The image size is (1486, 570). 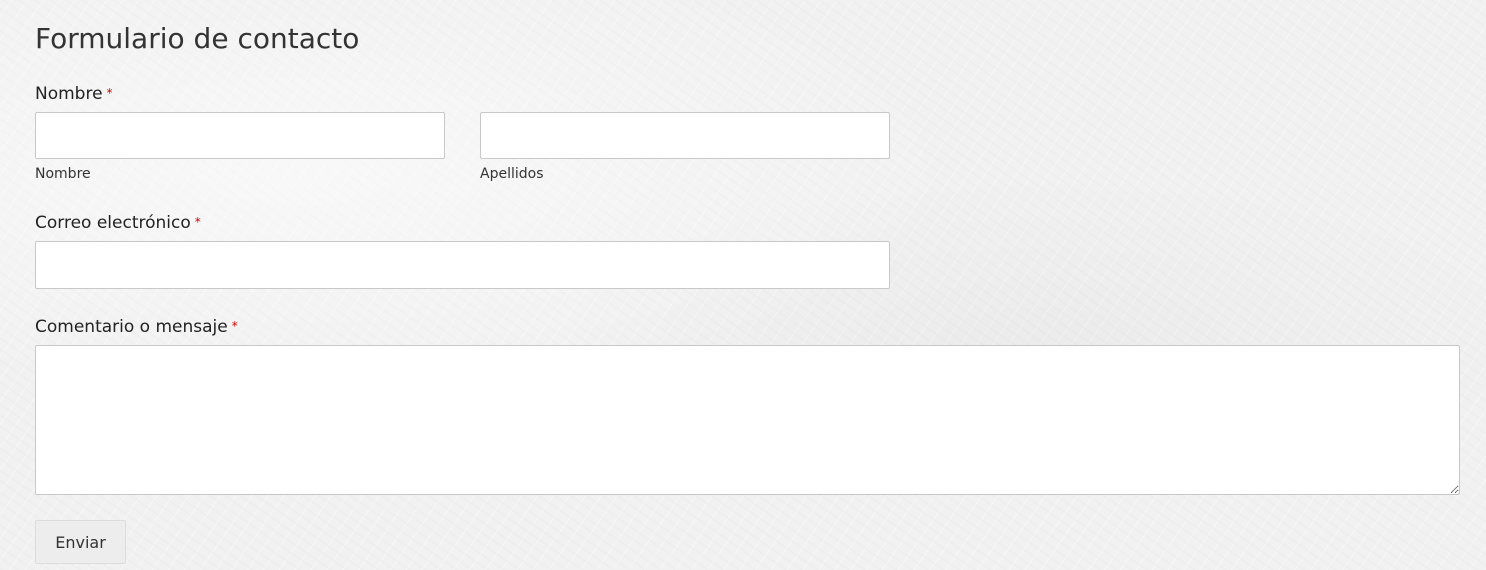 I want to click on message-label-text: Comentario o mensaje, so click(x=131, y=327).